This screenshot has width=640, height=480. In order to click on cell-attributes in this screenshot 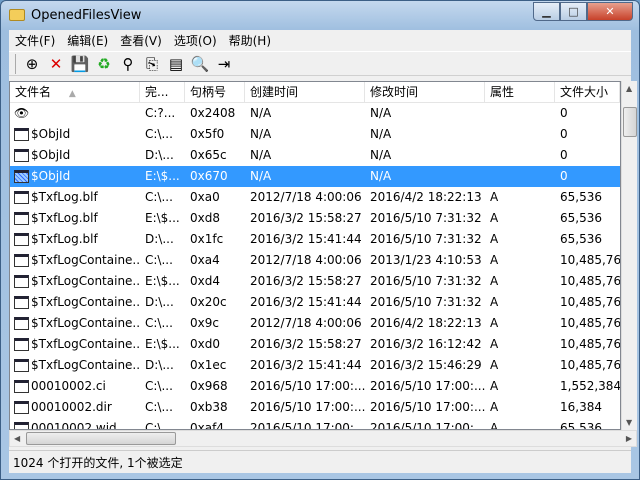, I will do `click(520, 134)`.